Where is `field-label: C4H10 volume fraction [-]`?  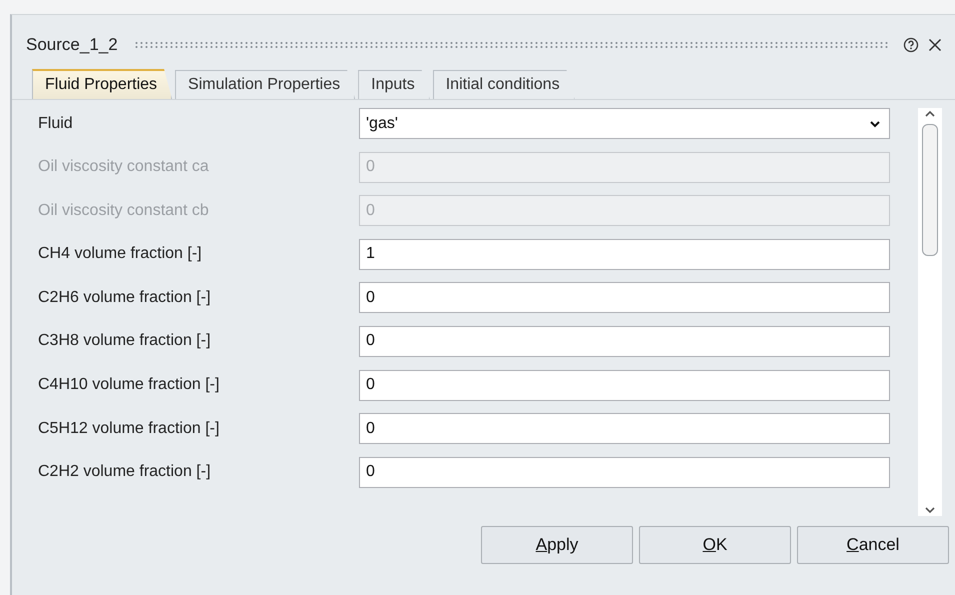
field-label: C4H10 volume fraction [-] is located at coordinates (129, 385).